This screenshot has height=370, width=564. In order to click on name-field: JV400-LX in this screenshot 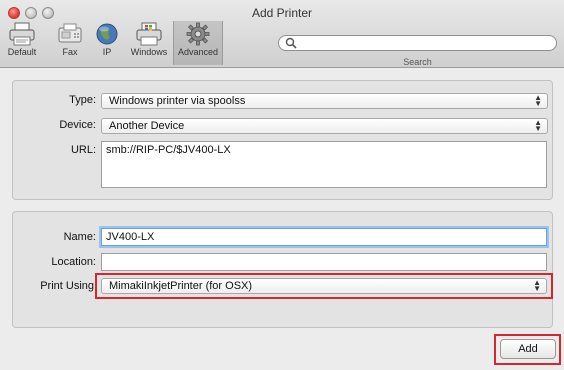, I will do `click(324, 237)`.